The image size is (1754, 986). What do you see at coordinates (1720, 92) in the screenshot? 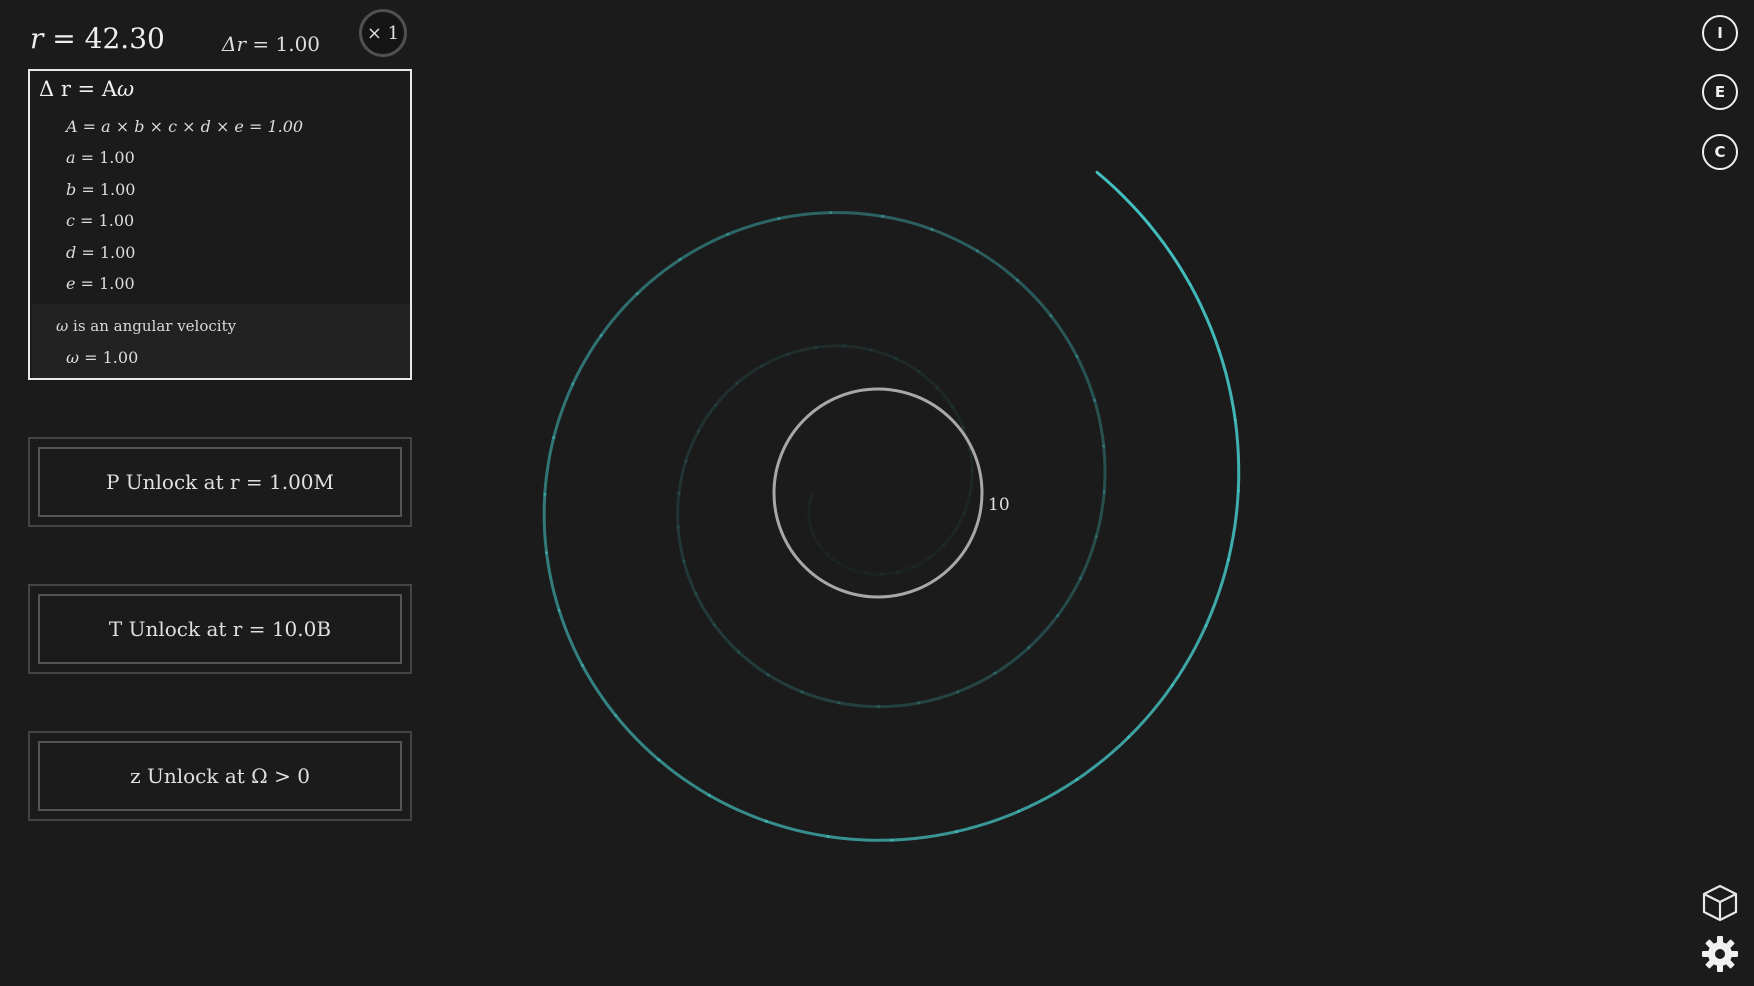
I see `e-button: E` at bounding box center [1720, 92].